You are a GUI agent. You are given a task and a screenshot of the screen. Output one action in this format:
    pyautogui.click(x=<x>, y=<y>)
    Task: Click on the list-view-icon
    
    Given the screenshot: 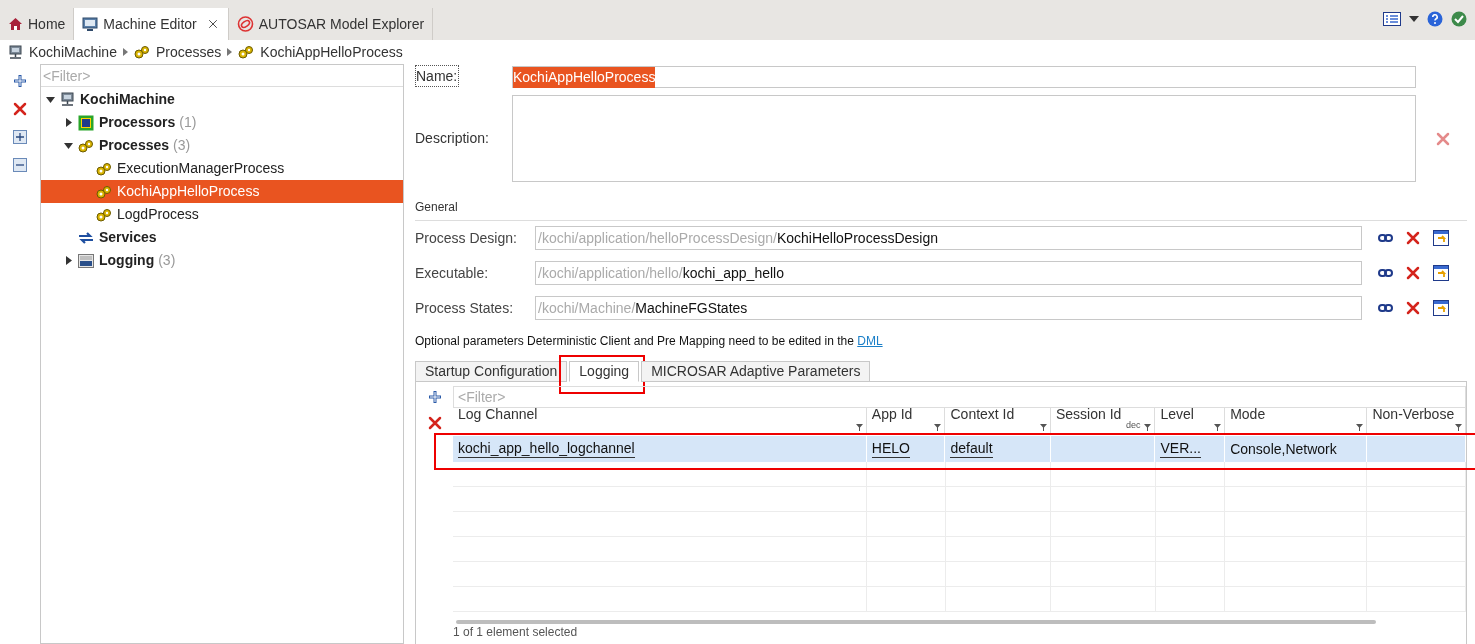 What is the action you would take?
    pyautogui.click(x=1392, y=19)
    